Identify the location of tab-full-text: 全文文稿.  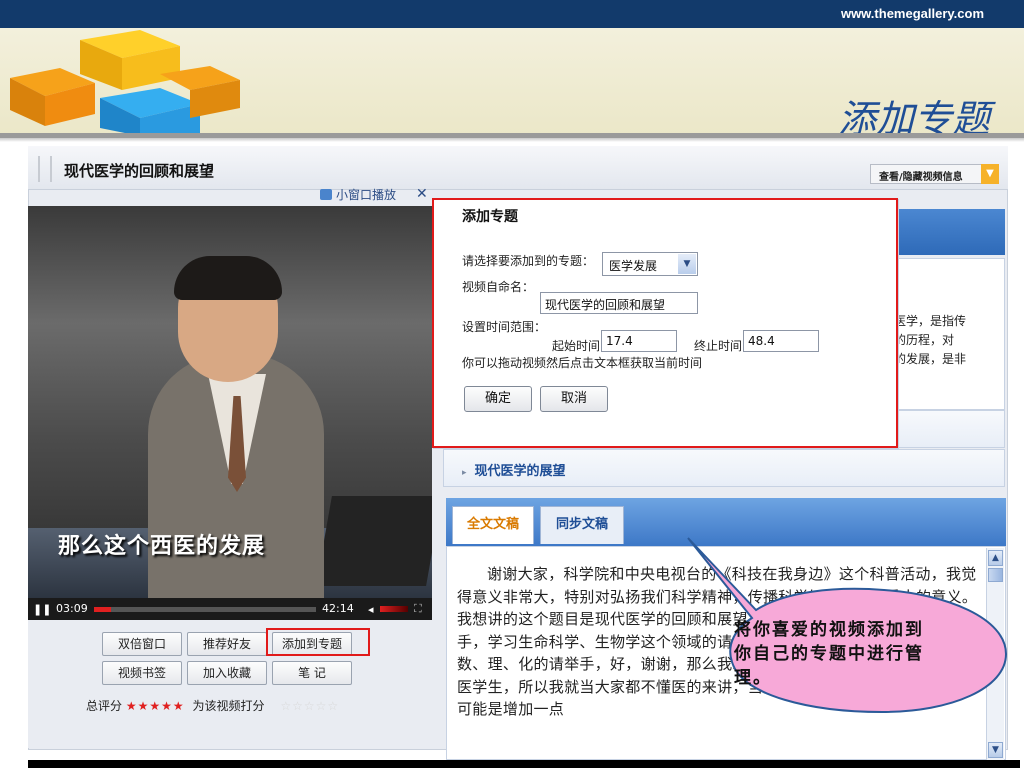
(493, 525).